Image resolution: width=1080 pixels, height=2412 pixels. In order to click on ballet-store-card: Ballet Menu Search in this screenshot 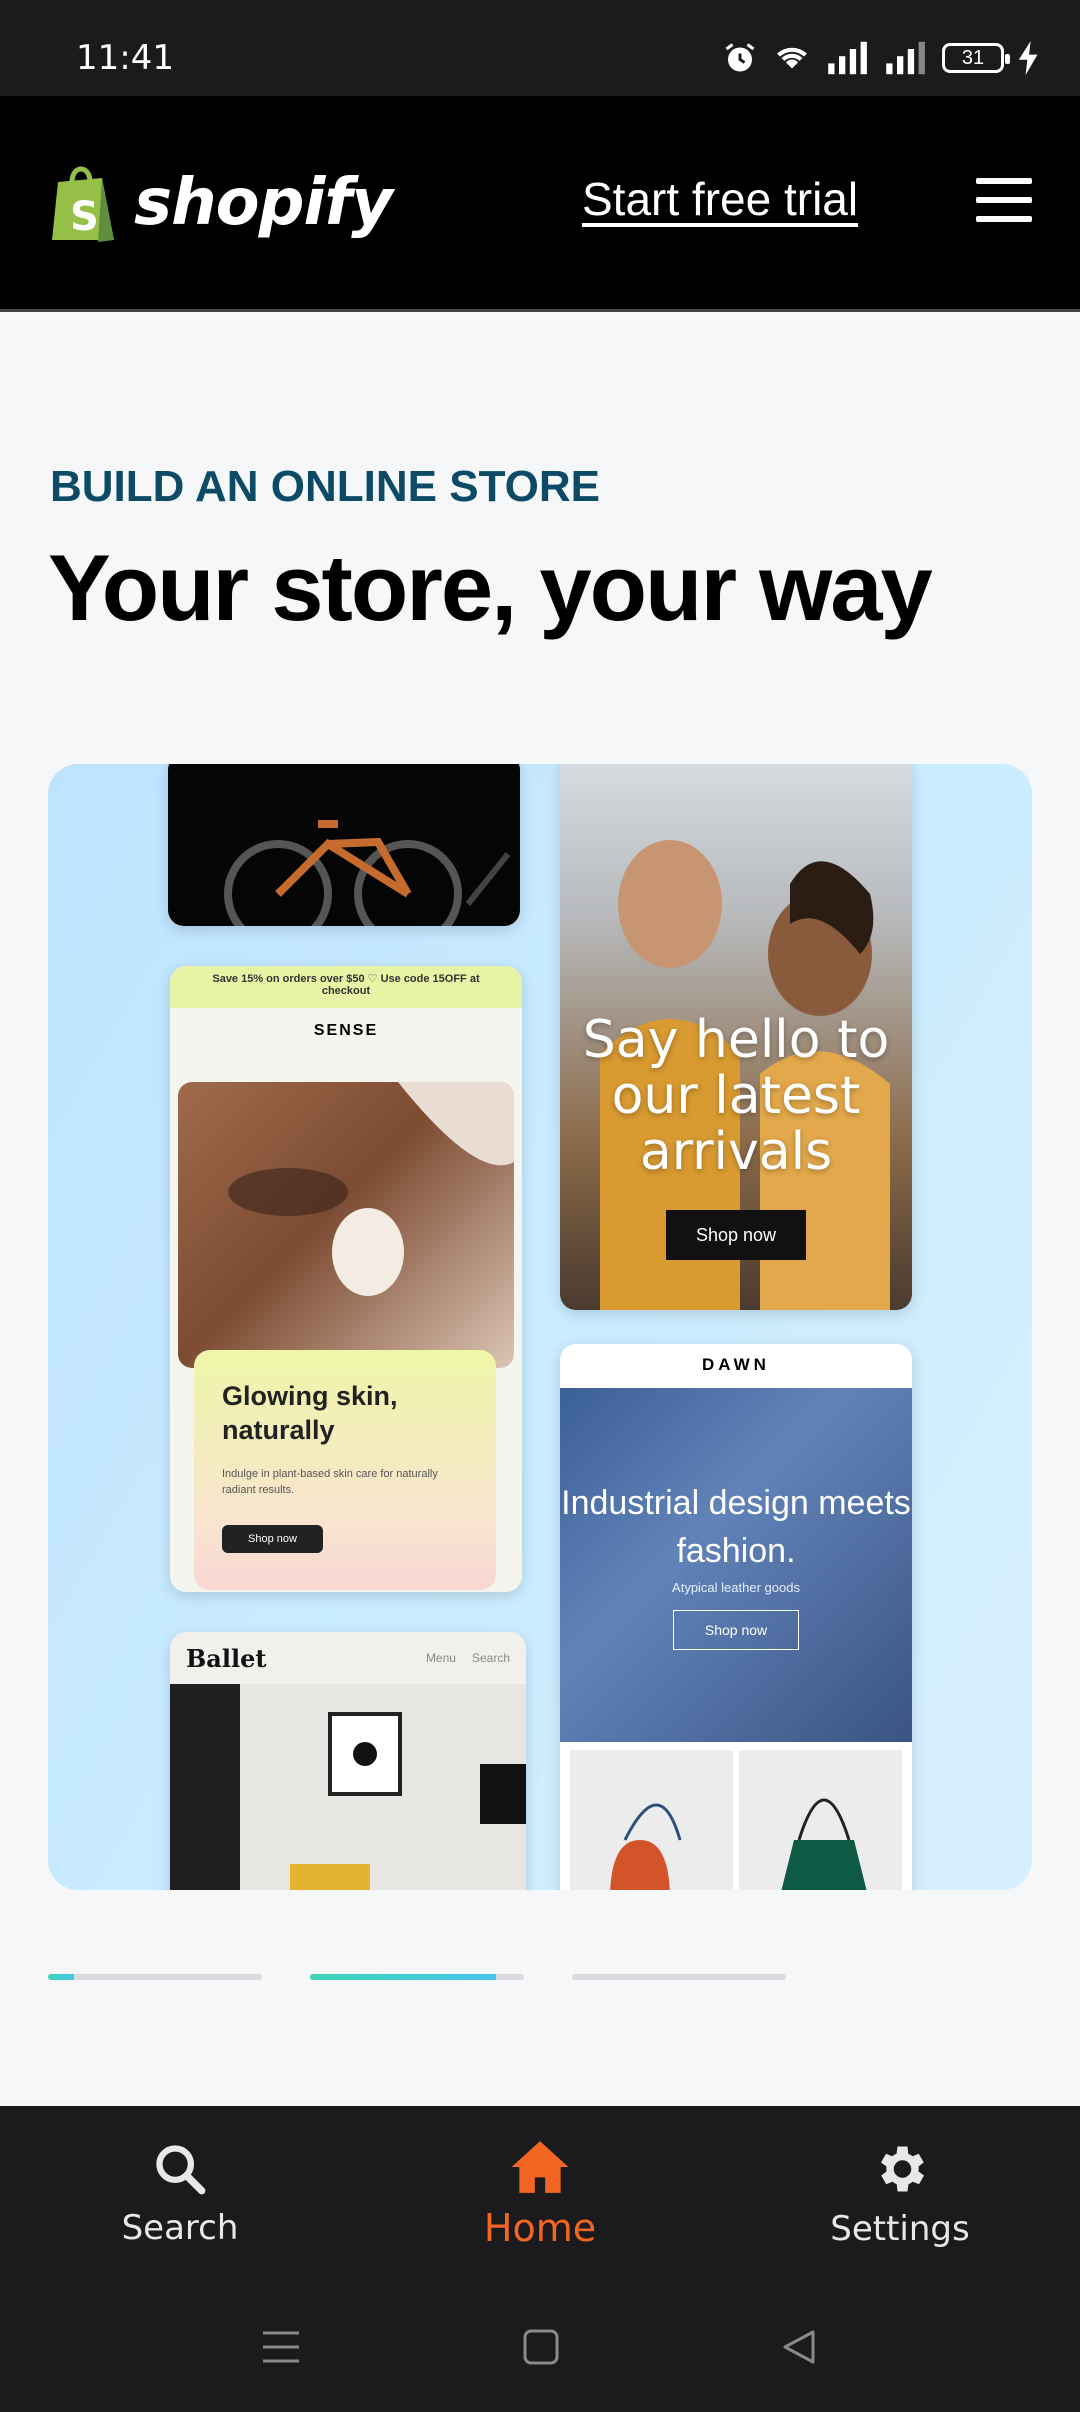, I will do `click(348, 1761)`.